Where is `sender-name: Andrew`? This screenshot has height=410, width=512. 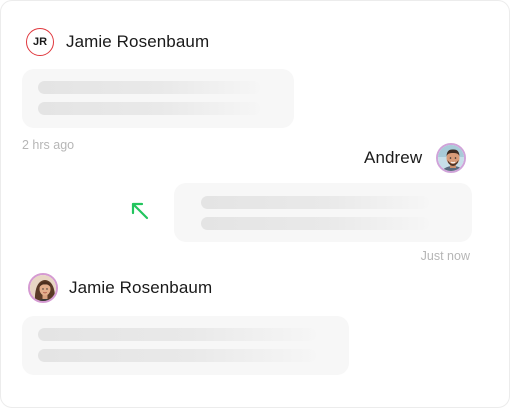 sender-name: Andrew is located at coordinates (393, 158).